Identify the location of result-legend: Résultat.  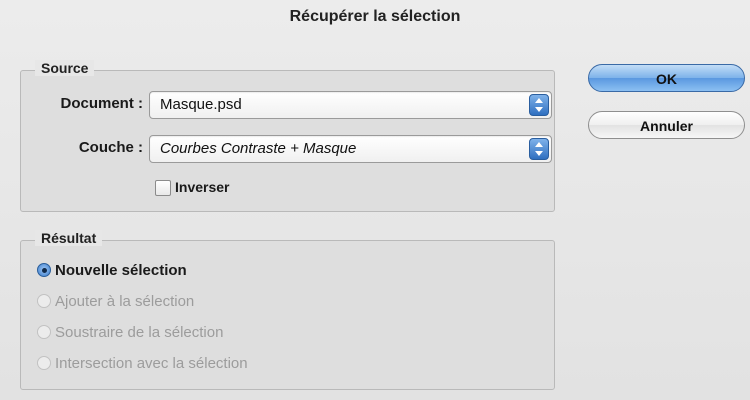
(69, 238).